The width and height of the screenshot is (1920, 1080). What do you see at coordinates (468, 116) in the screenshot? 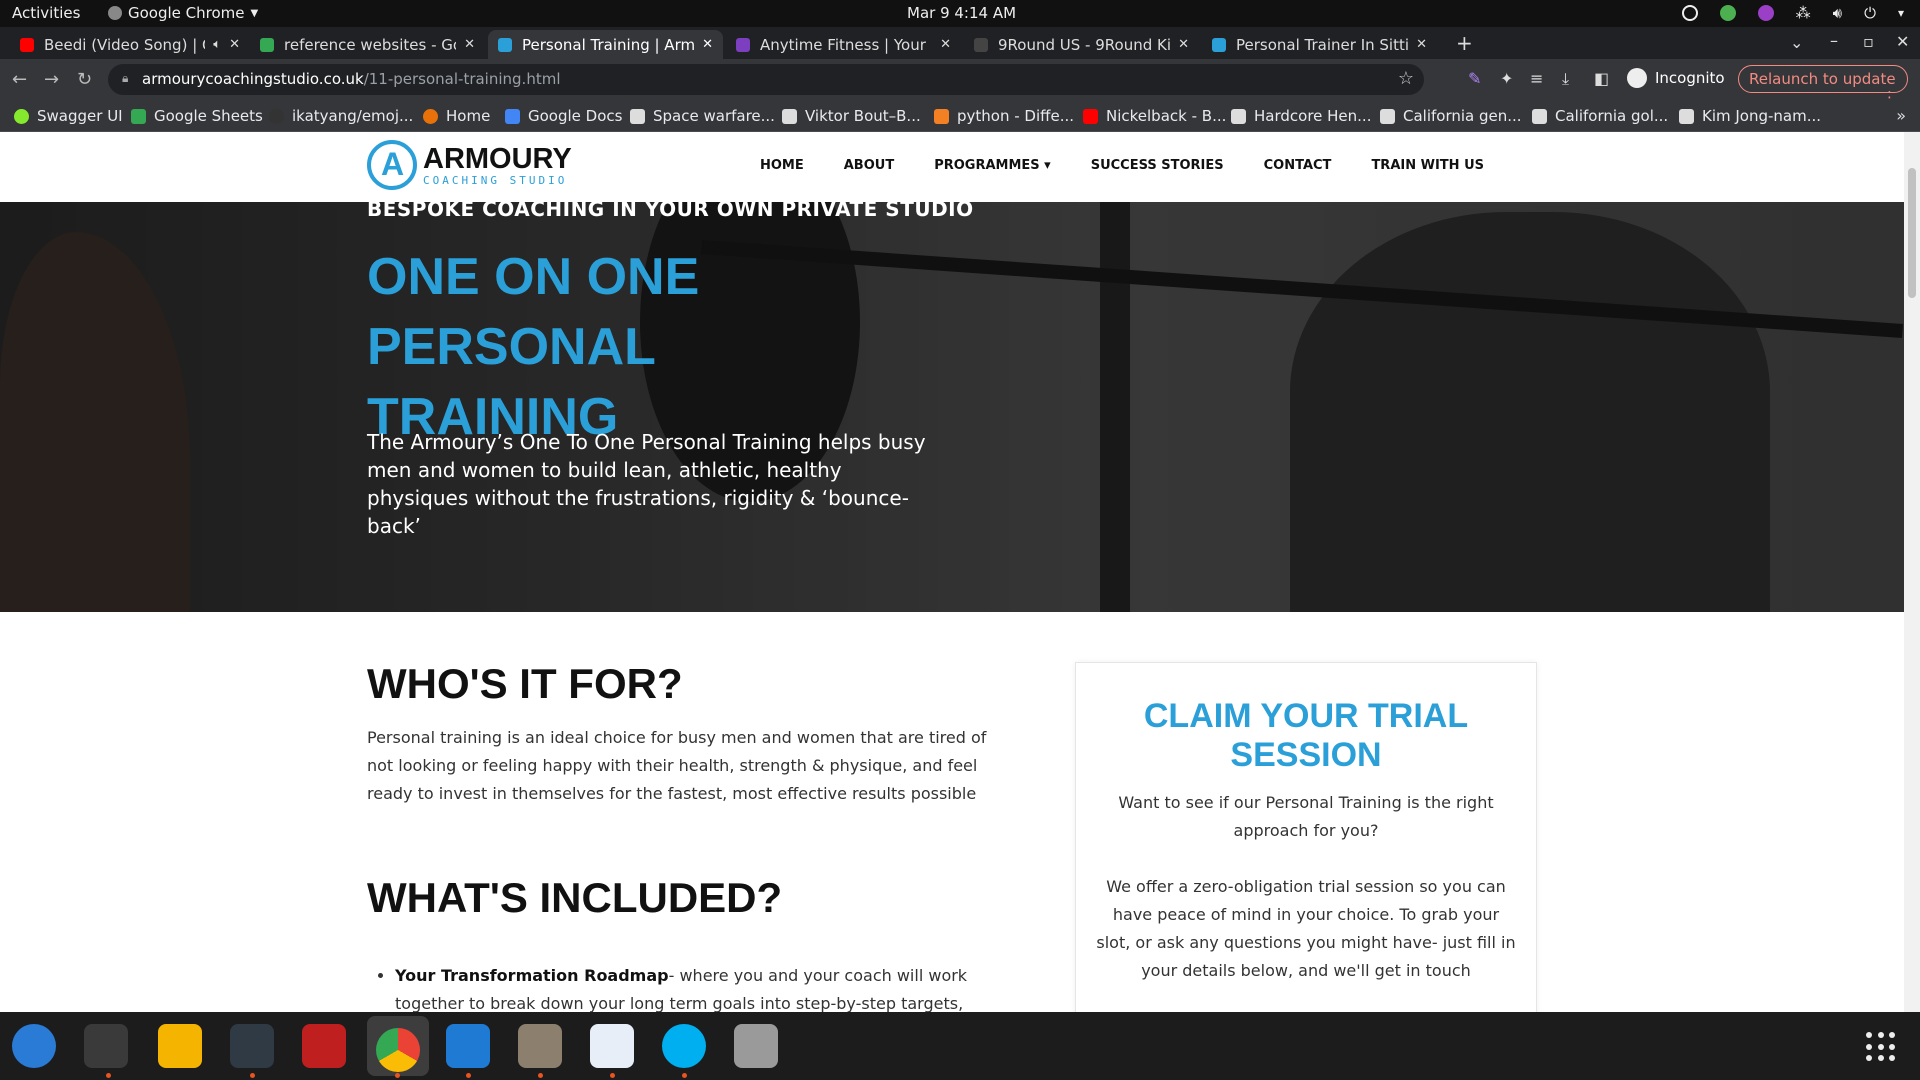
I see `bookmark-label: Home` at bounding box center [468, 116].